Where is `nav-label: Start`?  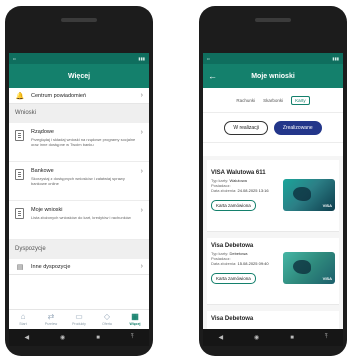
nav-label: Start is located at coordinates (23, 324).